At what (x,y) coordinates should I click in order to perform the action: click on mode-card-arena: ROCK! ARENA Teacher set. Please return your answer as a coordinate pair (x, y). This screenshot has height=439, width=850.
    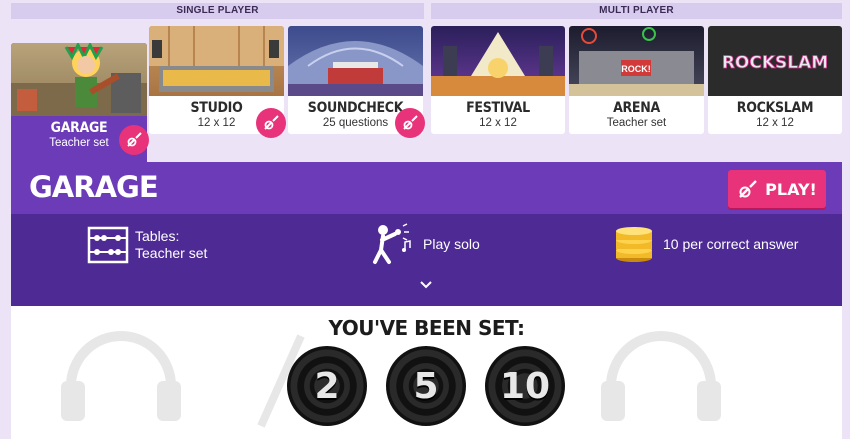
    Looking at the image, I should click on (636, 80).